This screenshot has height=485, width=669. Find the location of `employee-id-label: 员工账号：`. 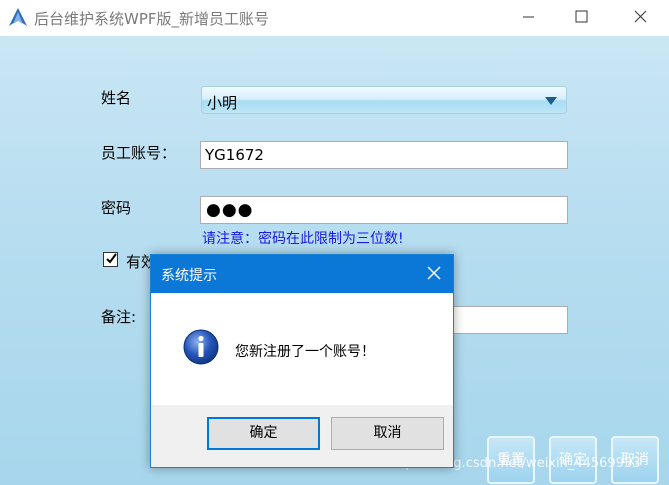

employee-id-label: 员工账号： is located at coordinates (139, 153).